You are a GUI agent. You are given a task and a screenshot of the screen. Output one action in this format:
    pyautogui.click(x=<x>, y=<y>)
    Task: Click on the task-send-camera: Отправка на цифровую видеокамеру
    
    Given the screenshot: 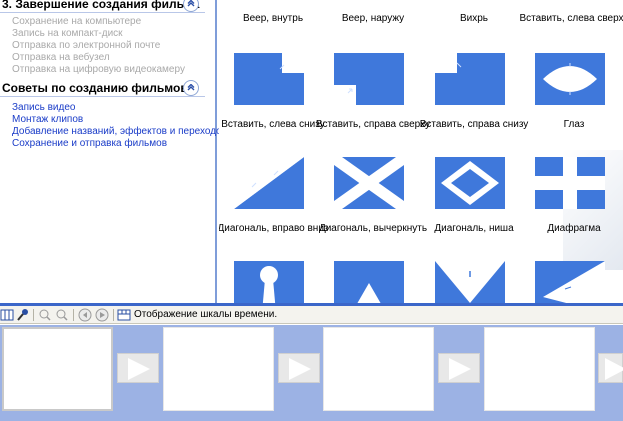 What is the action you would take?
    pyautogui.click(x=98, y=70)
    